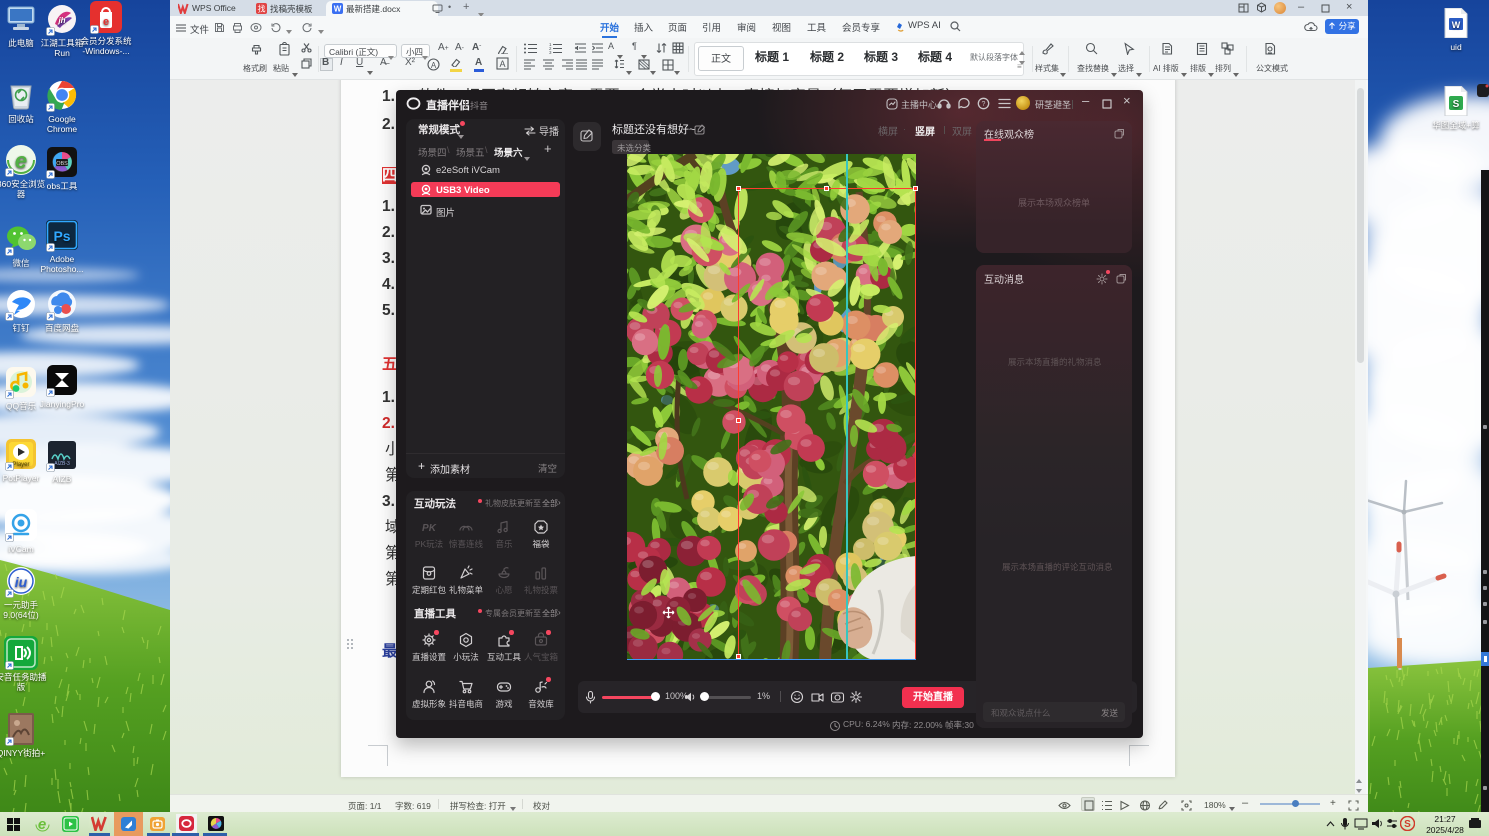 Image resolution: width=1489 pixels, height=836 pixels. What do you see at coordinates (20, 465) in the screenshot?
I see `svg-text: Player` at bounding box center [20, 465].